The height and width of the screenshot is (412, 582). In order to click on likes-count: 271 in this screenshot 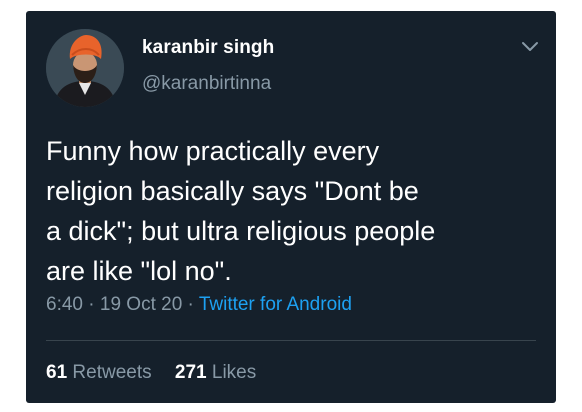, I will do `click(190, 372)`.